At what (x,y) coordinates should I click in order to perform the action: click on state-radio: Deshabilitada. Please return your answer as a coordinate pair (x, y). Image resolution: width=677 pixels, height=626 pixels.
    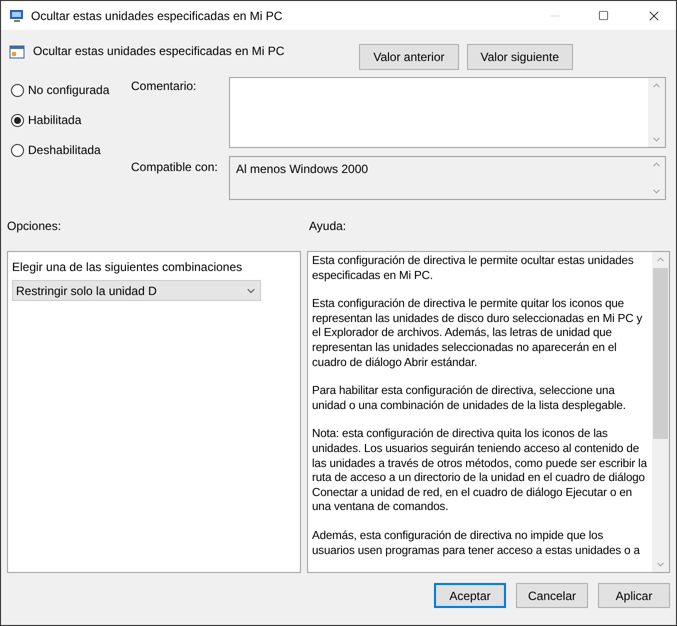
    Looking at the image, I should click on (71, 150).